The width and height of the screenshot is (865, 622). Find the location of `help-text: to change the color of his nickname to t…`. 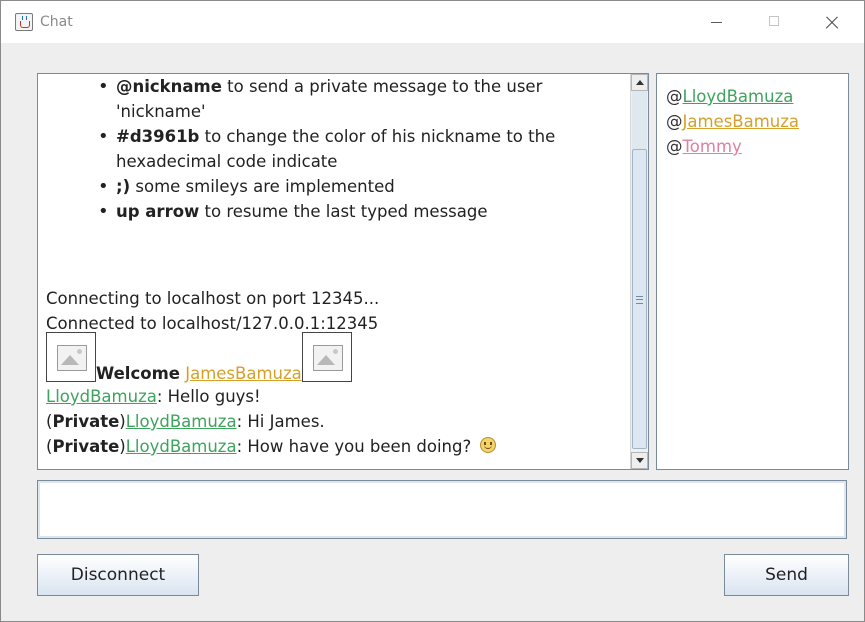

help-text: to change the color of his nickname to t… is located at coordinates (377, 136).